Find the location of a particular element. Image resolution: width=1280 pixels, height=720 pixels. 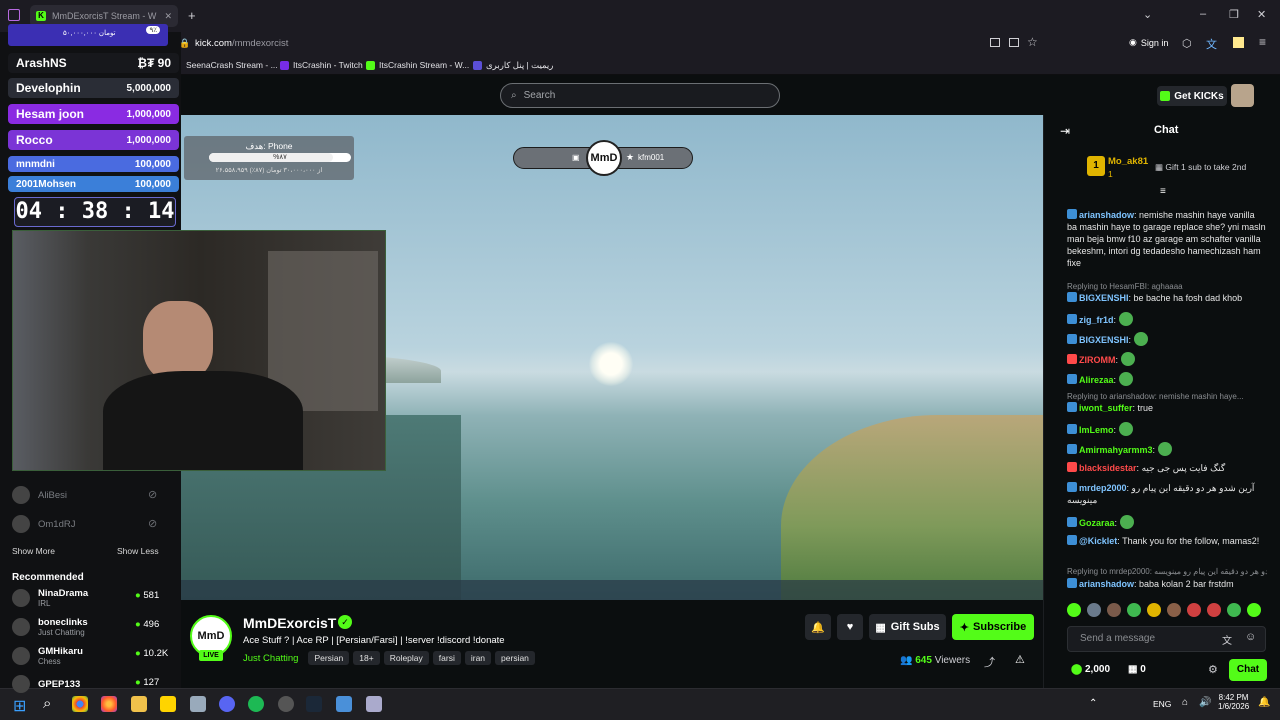

sticky-notes-icon is located at coordinates (168, 704).